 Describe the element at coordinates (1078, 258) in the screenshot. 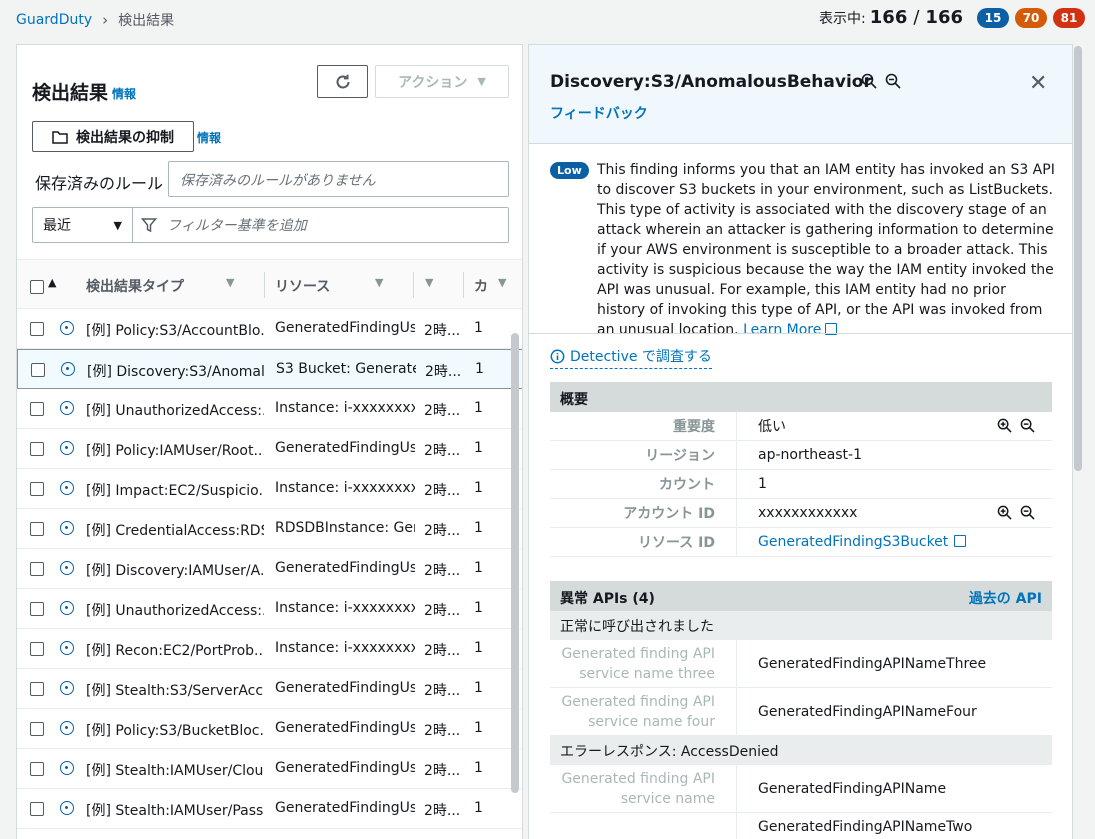

I see `detail-scrollbar` at that location.